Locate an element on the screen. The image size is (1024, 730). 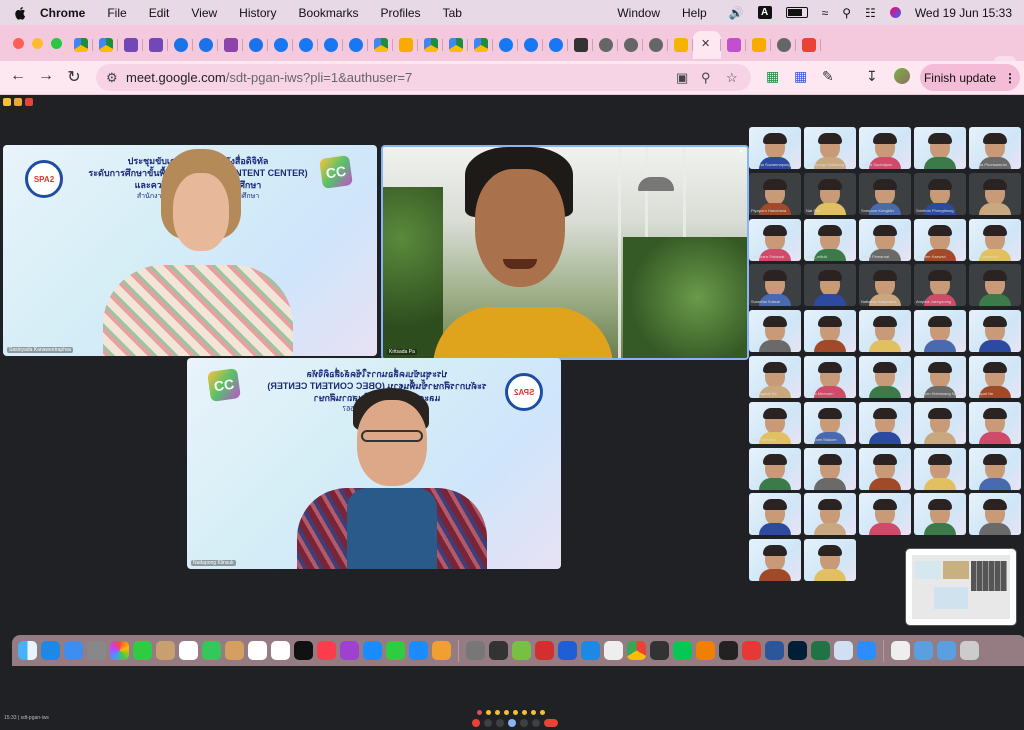
extension-grid-icon: ▦ is located at coordinates (800, 76).